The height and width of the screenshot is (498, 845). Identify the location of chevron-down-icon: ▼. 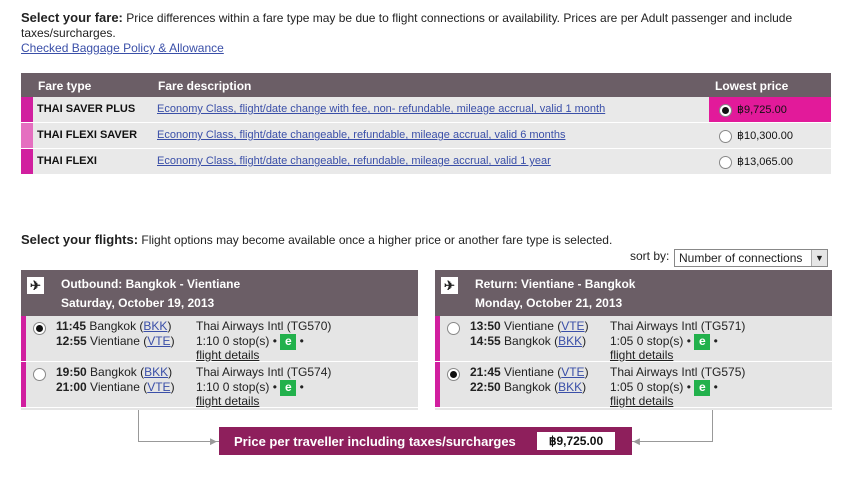
(819, 258).